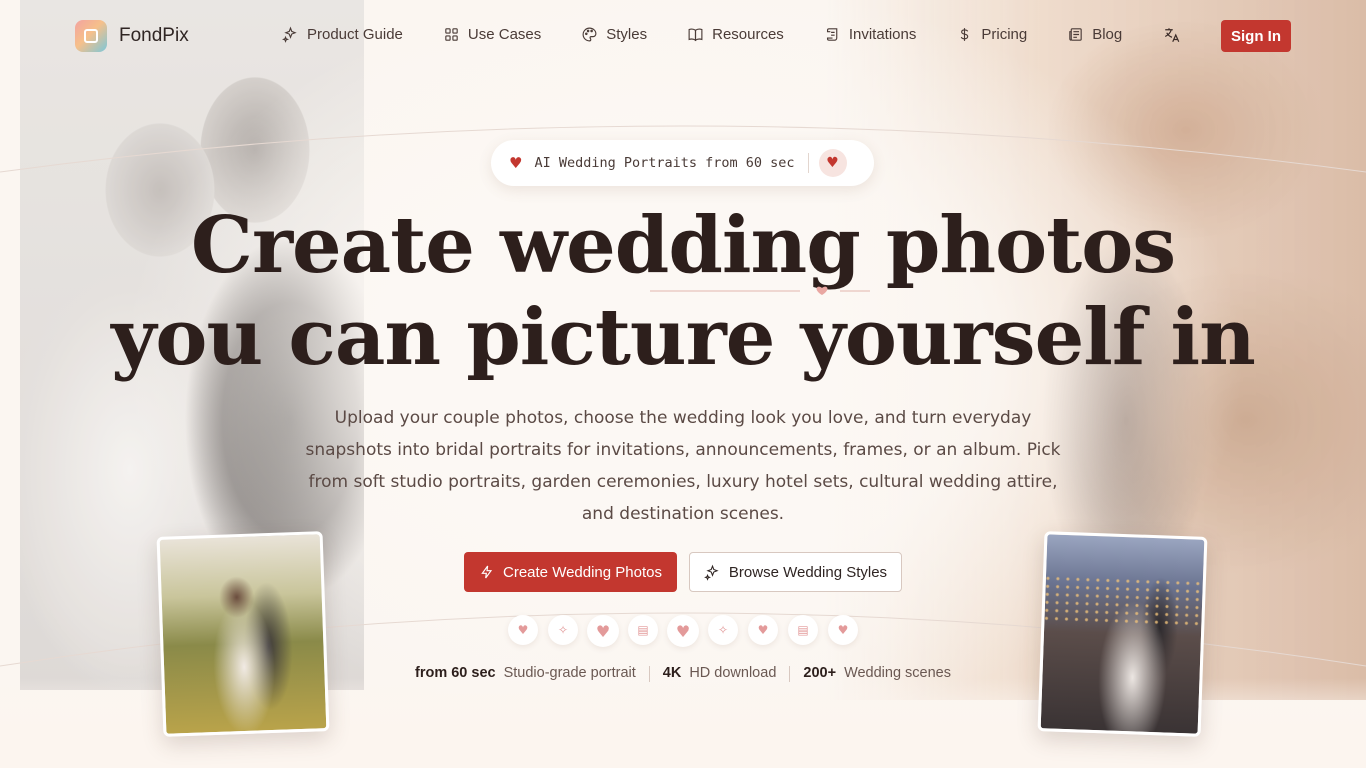 This screenshot has height=768, width=1366. What do you see at coordinates (243, 634) in the screenshot?
I see `sample-wedding-photo-vineyard` at bounding box center [243, 634].